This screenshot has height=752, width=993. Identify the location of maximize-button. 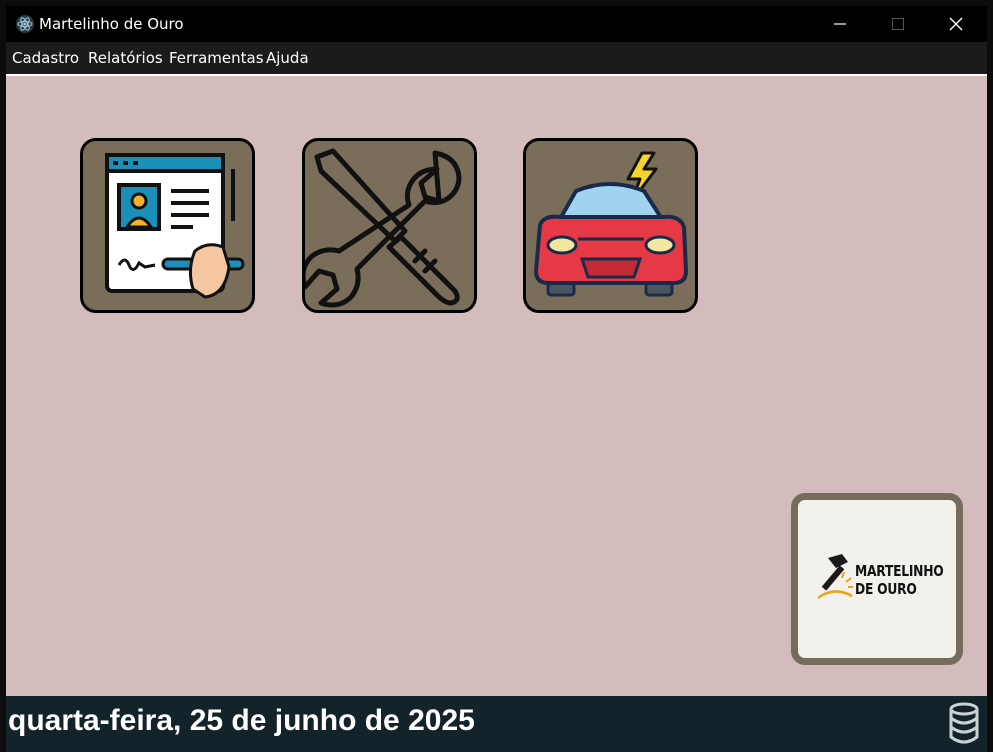
(898, 24).